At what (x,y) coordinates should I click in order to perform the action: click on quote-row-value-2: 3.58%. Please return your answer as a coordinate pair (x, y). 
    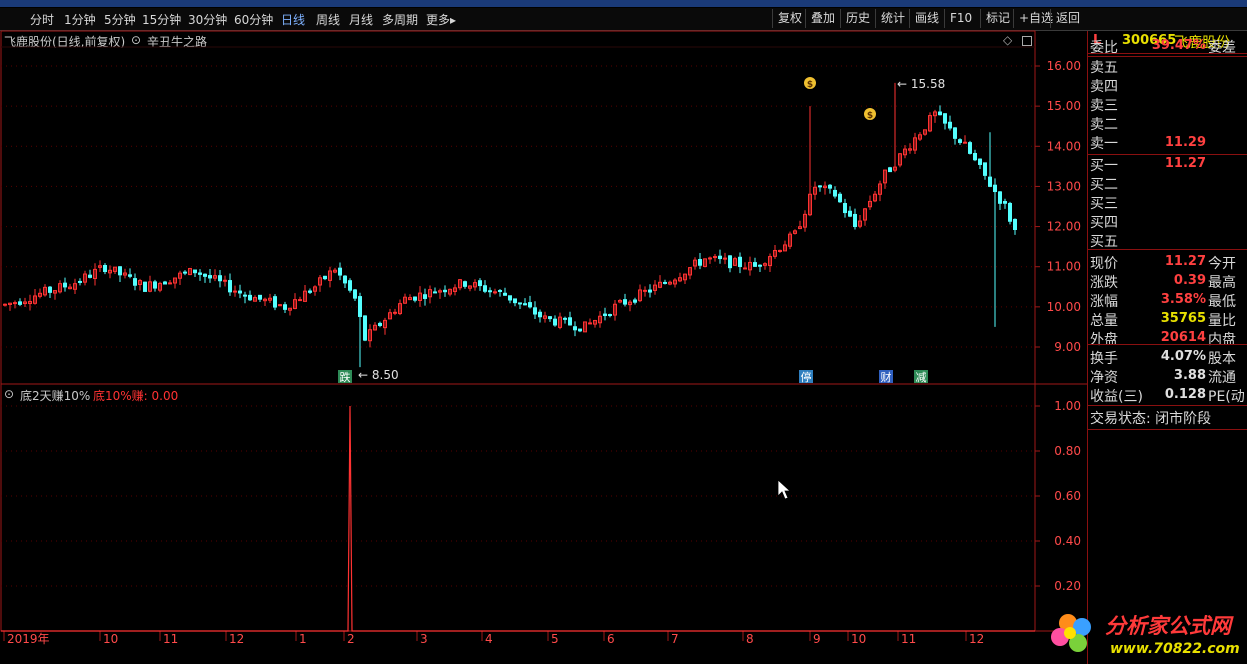
    Looking at the image, I should click on (1183, 299).